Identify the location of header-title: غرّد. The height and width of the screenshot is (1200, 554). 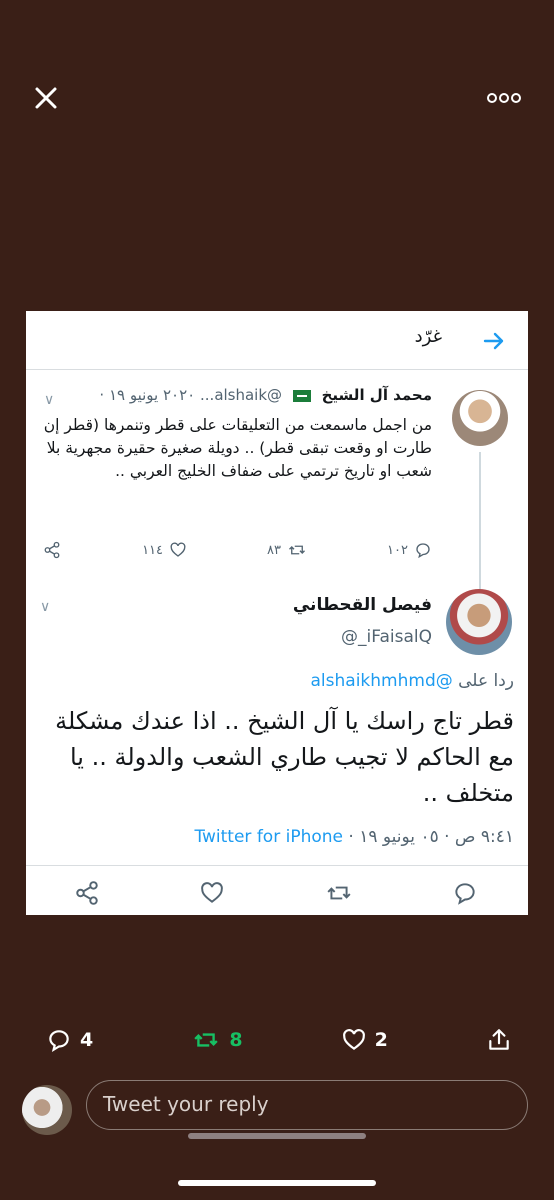
(428, 336).